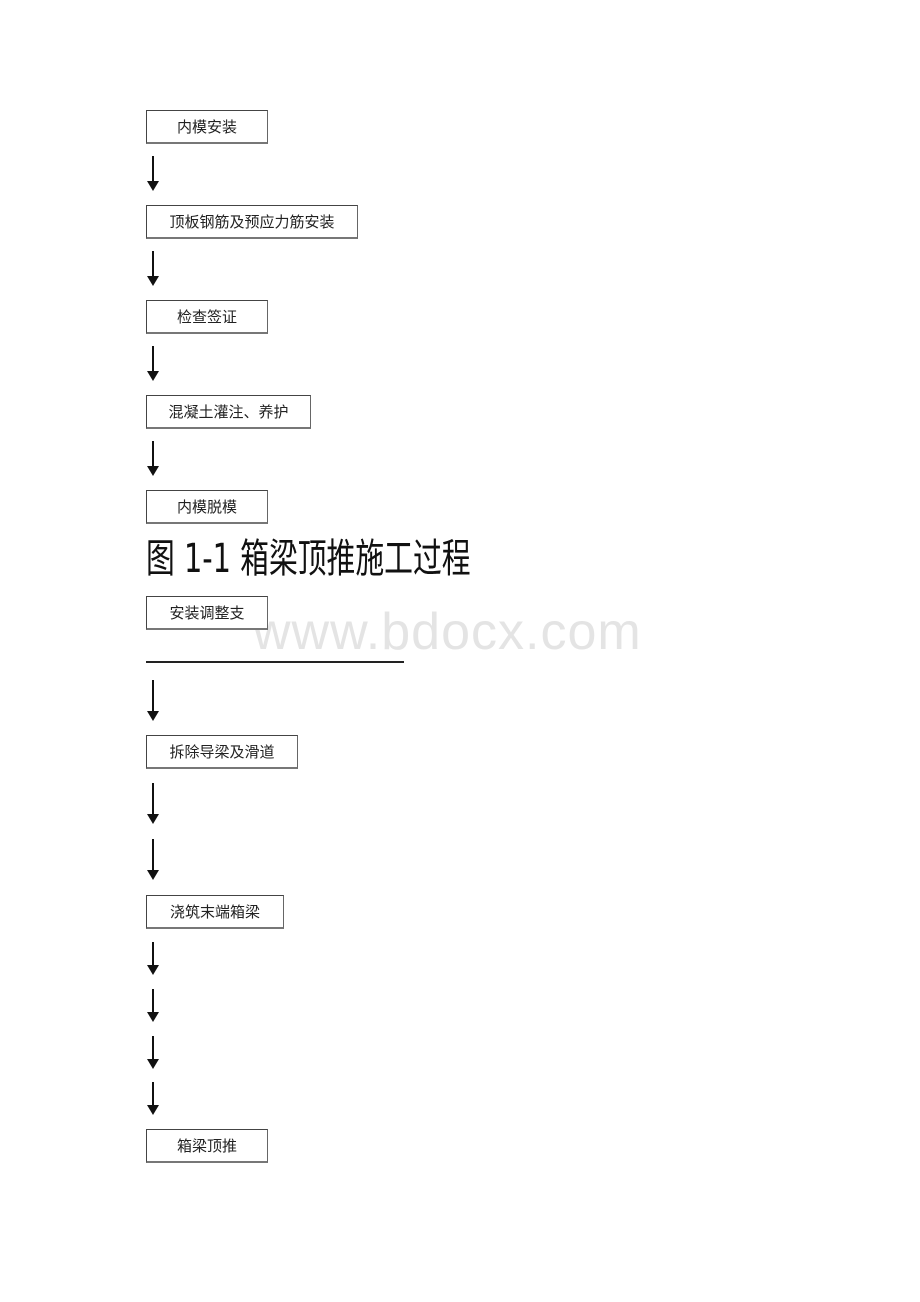  Describe the element at coordinates (228, 412) in the screenshot. I see `flow-step-concrete-pouring: 混凝土灌注、养护` at that location.